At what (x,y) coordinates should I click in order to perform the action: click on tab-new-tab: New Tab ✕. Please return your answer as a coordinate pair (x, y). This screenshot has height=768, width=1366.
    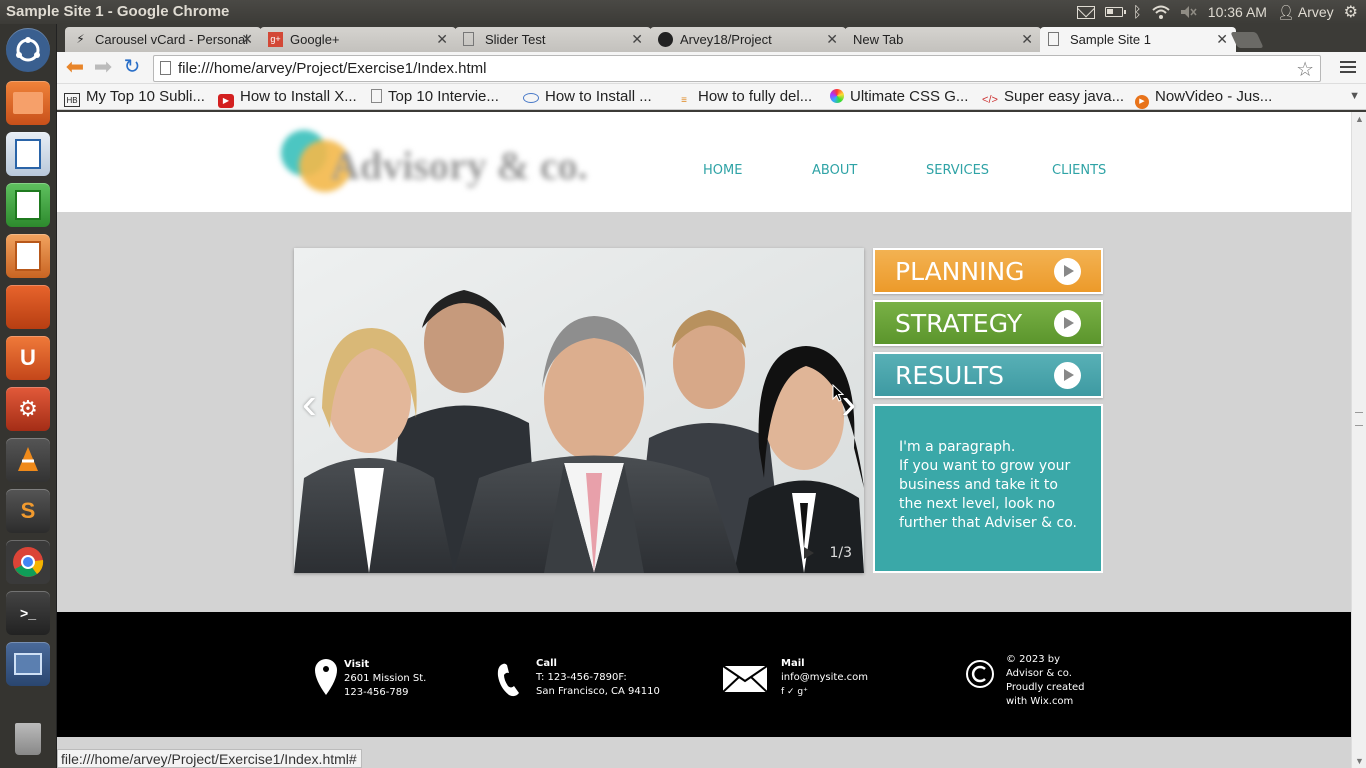
    Looking at the image, I should click on (943, 39).